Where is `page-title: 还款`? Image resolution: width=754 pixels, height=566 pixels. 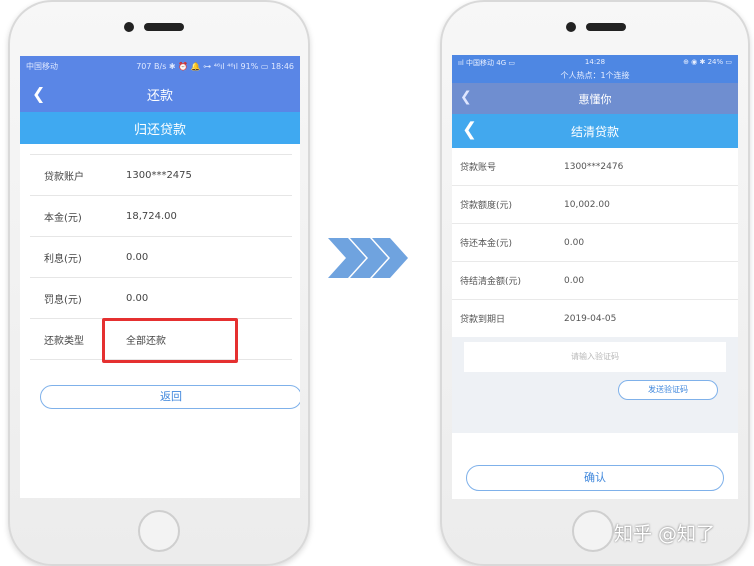
page-title: 还款 is located at coordinates (159, 96).